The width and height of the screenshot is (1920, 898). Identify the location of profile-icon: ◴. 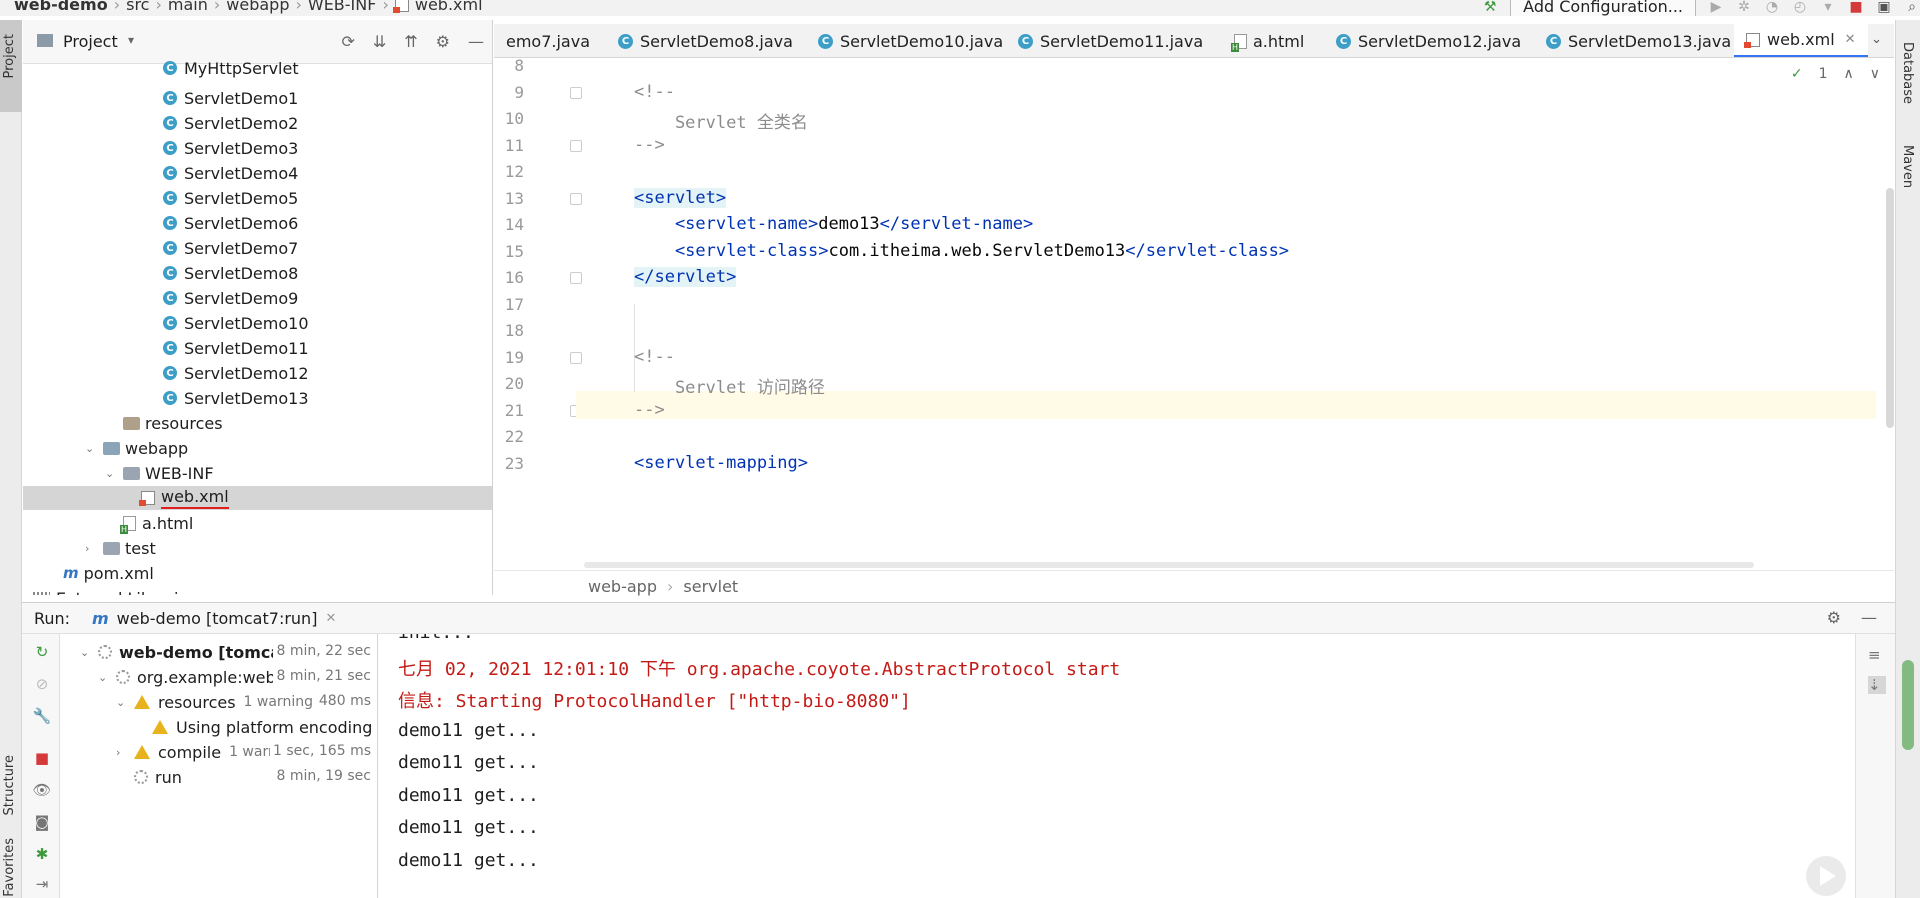
(1800, 7).